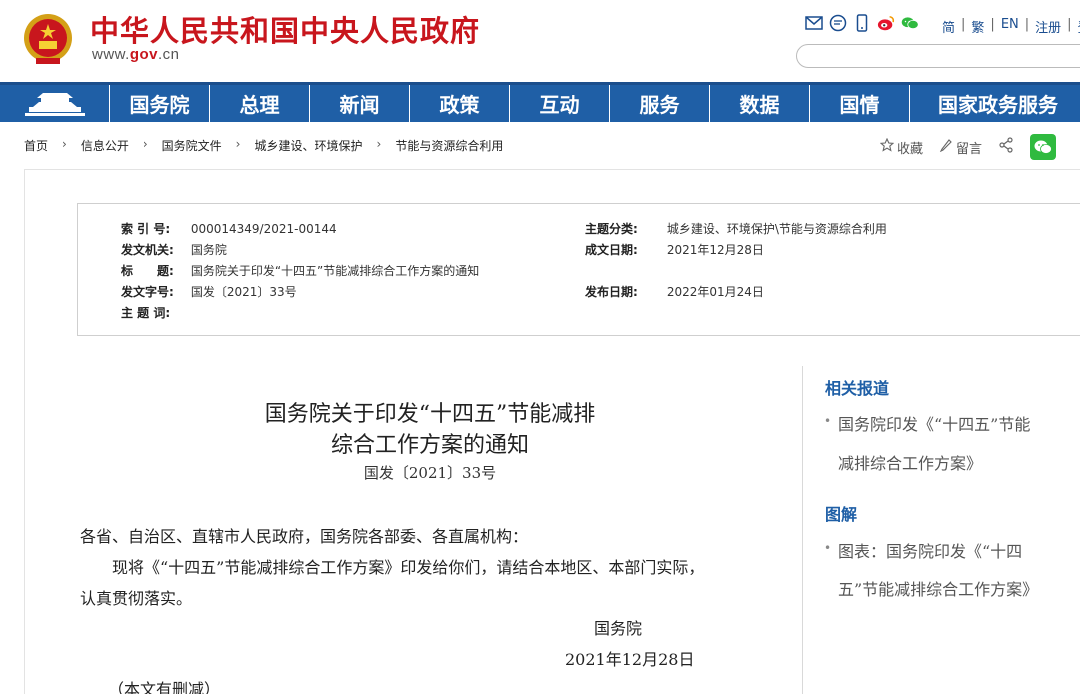  I want to click on article-note: （本文有删减）, so click(164, 685).